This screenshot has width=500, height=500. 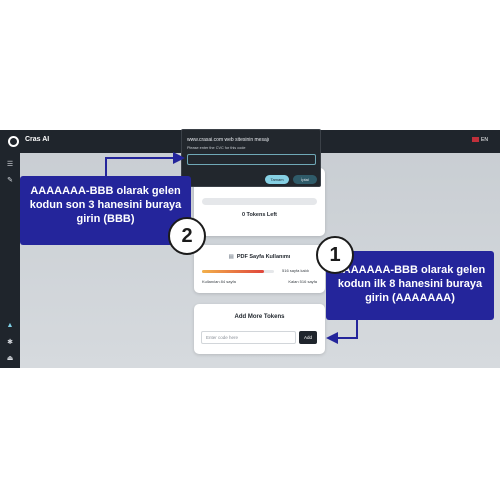 I want to click on language-selector: EN, so click(x=480, y=140).